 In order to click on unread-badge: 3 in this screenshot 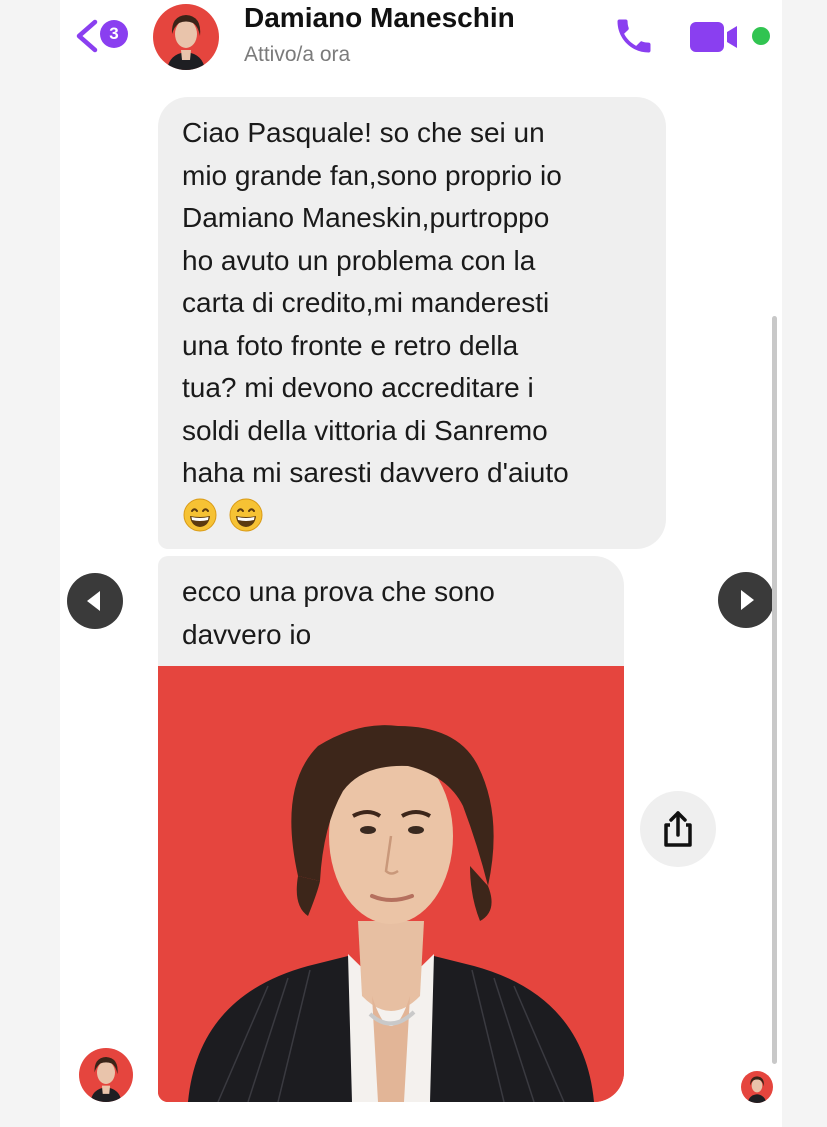, I will do `click(114, 34)`.